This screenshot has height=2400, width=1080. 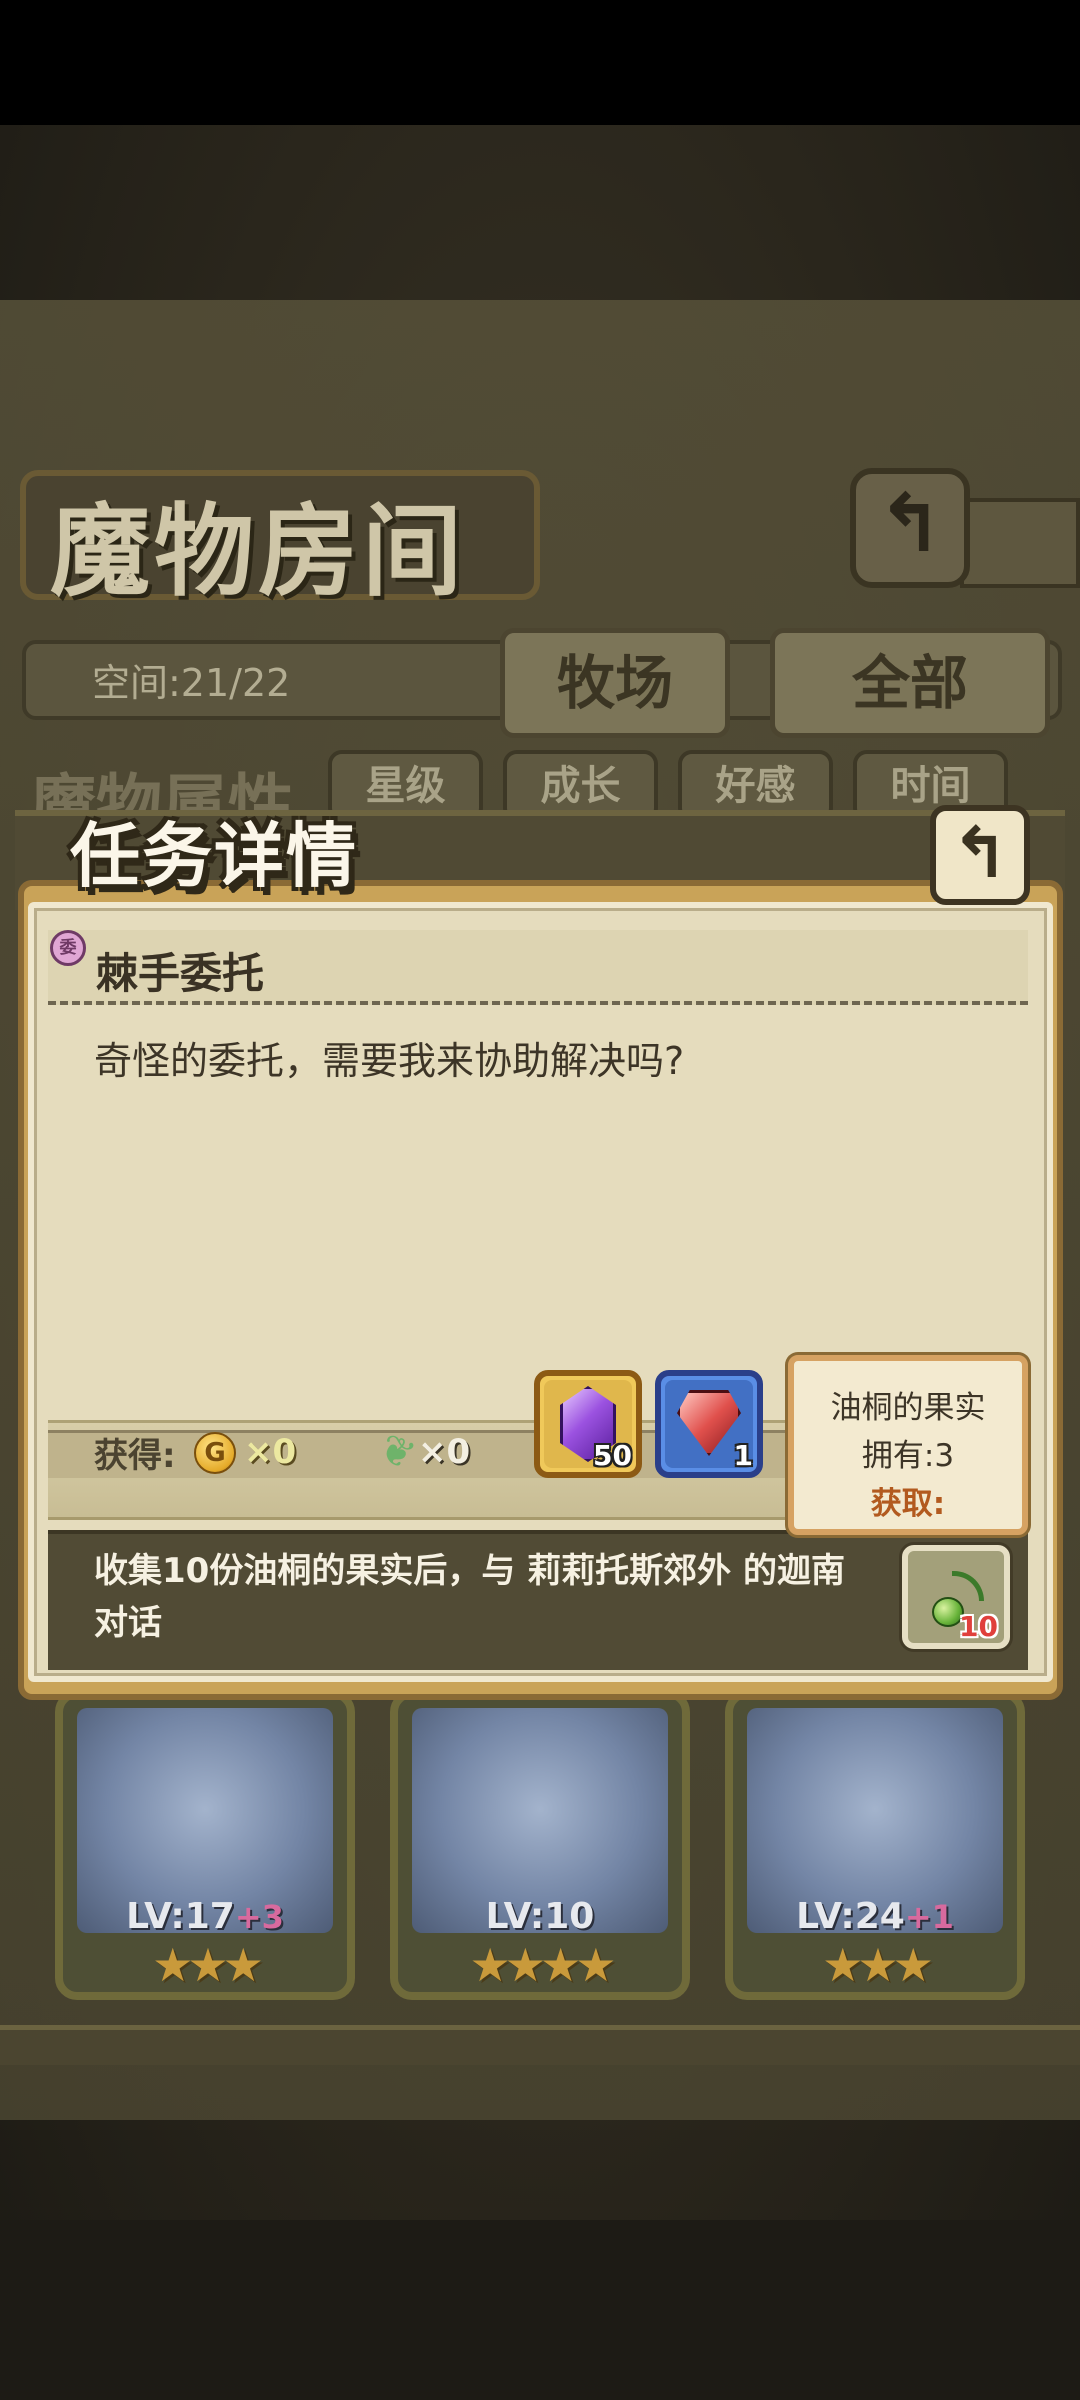 I want to click on gold-coin-icon: G, so click(x=215, y=1453).